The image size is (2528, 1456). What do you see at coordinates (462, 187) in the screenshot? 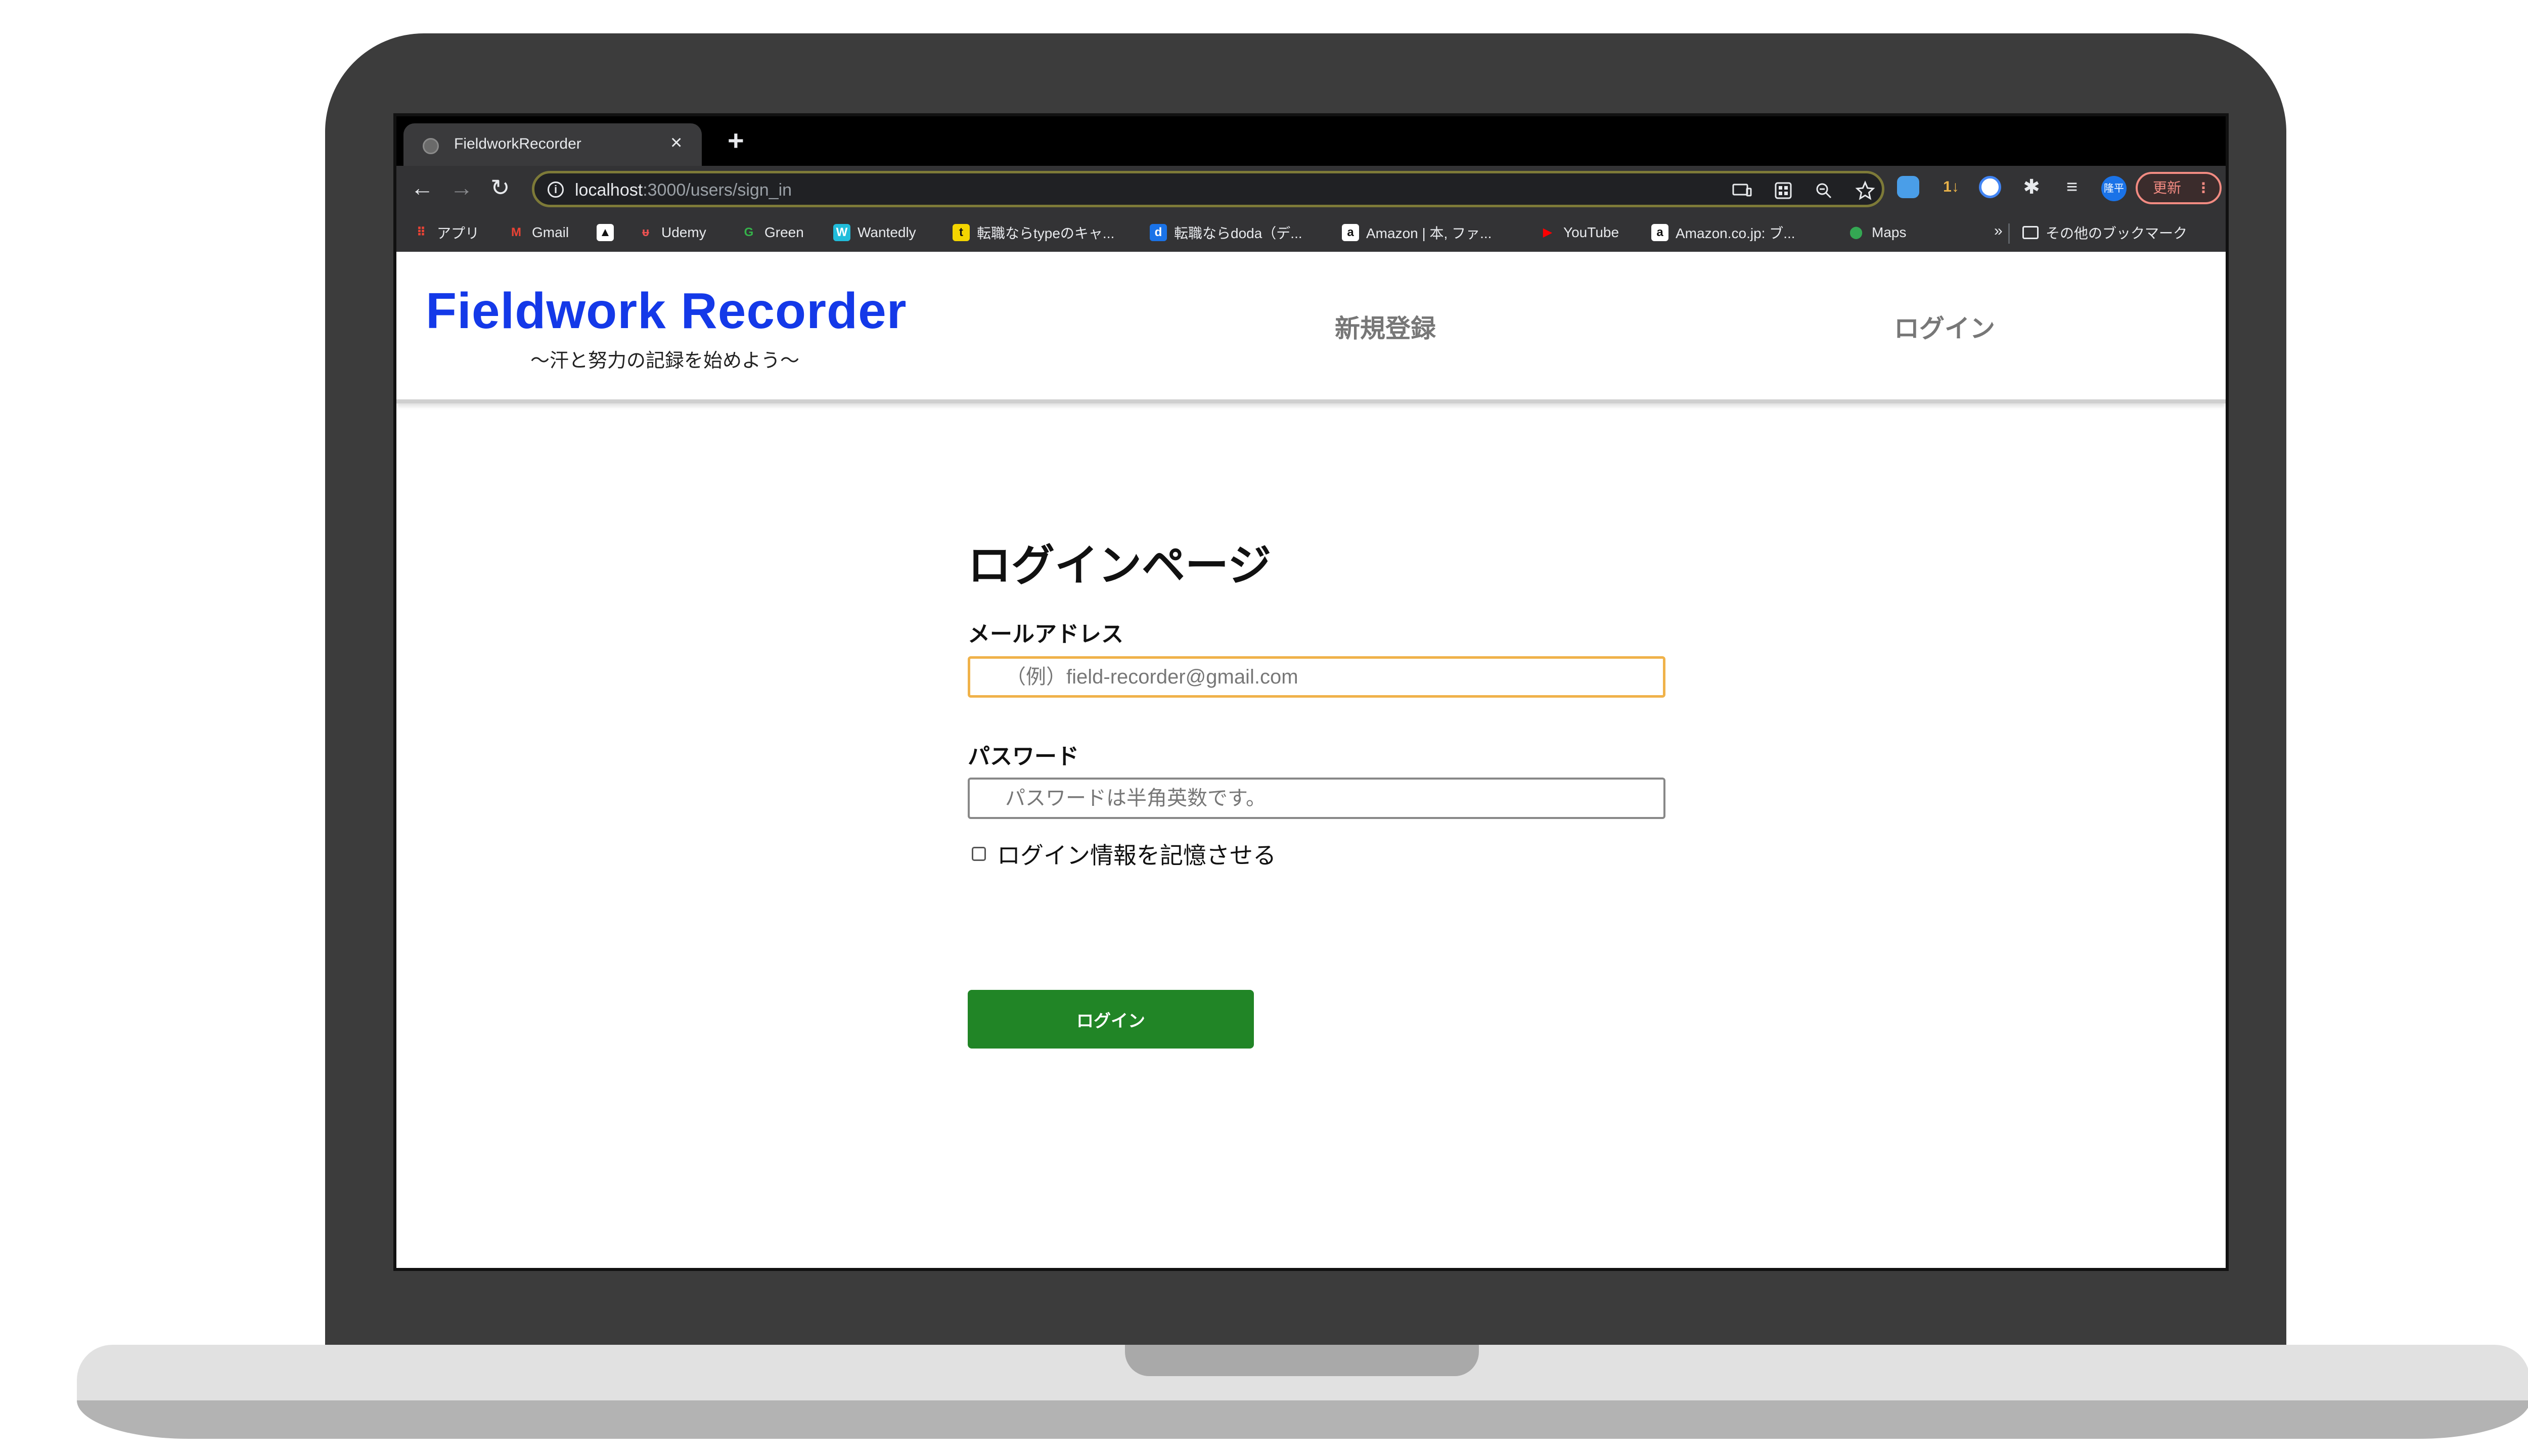
I see `forward-arrow-icon: →` at bounding box center [462, 187].